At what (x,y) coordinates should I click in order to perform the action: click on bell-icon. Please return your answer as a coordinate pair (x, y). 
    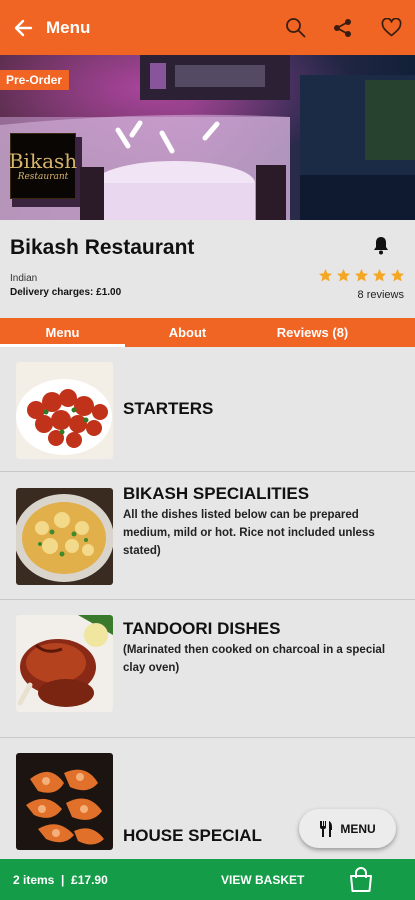
    Looking at the image, I should click on (381, 246).